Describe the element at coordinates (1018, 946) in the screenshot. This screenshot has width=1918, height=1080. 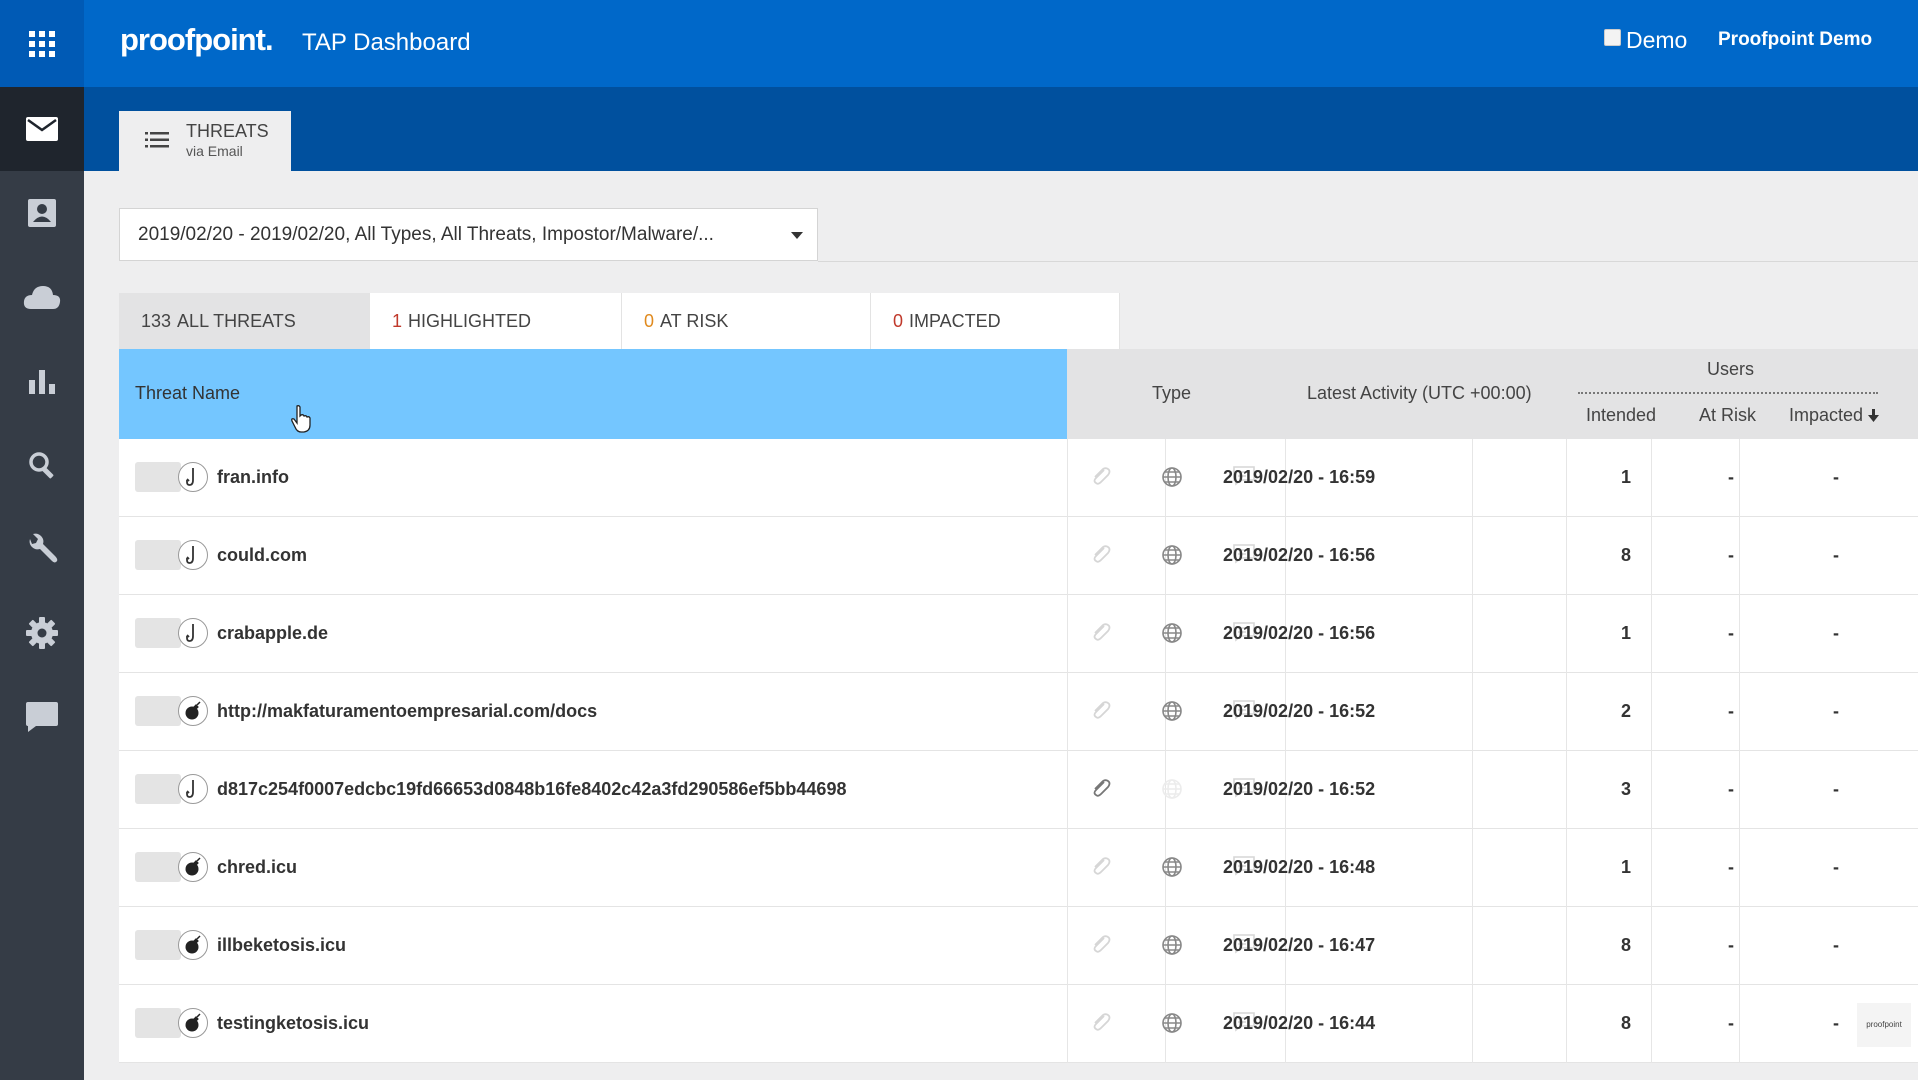
I see `table-row: illbeketosis.icu 2019/02/20 - 16:47 8 - -` at that location.